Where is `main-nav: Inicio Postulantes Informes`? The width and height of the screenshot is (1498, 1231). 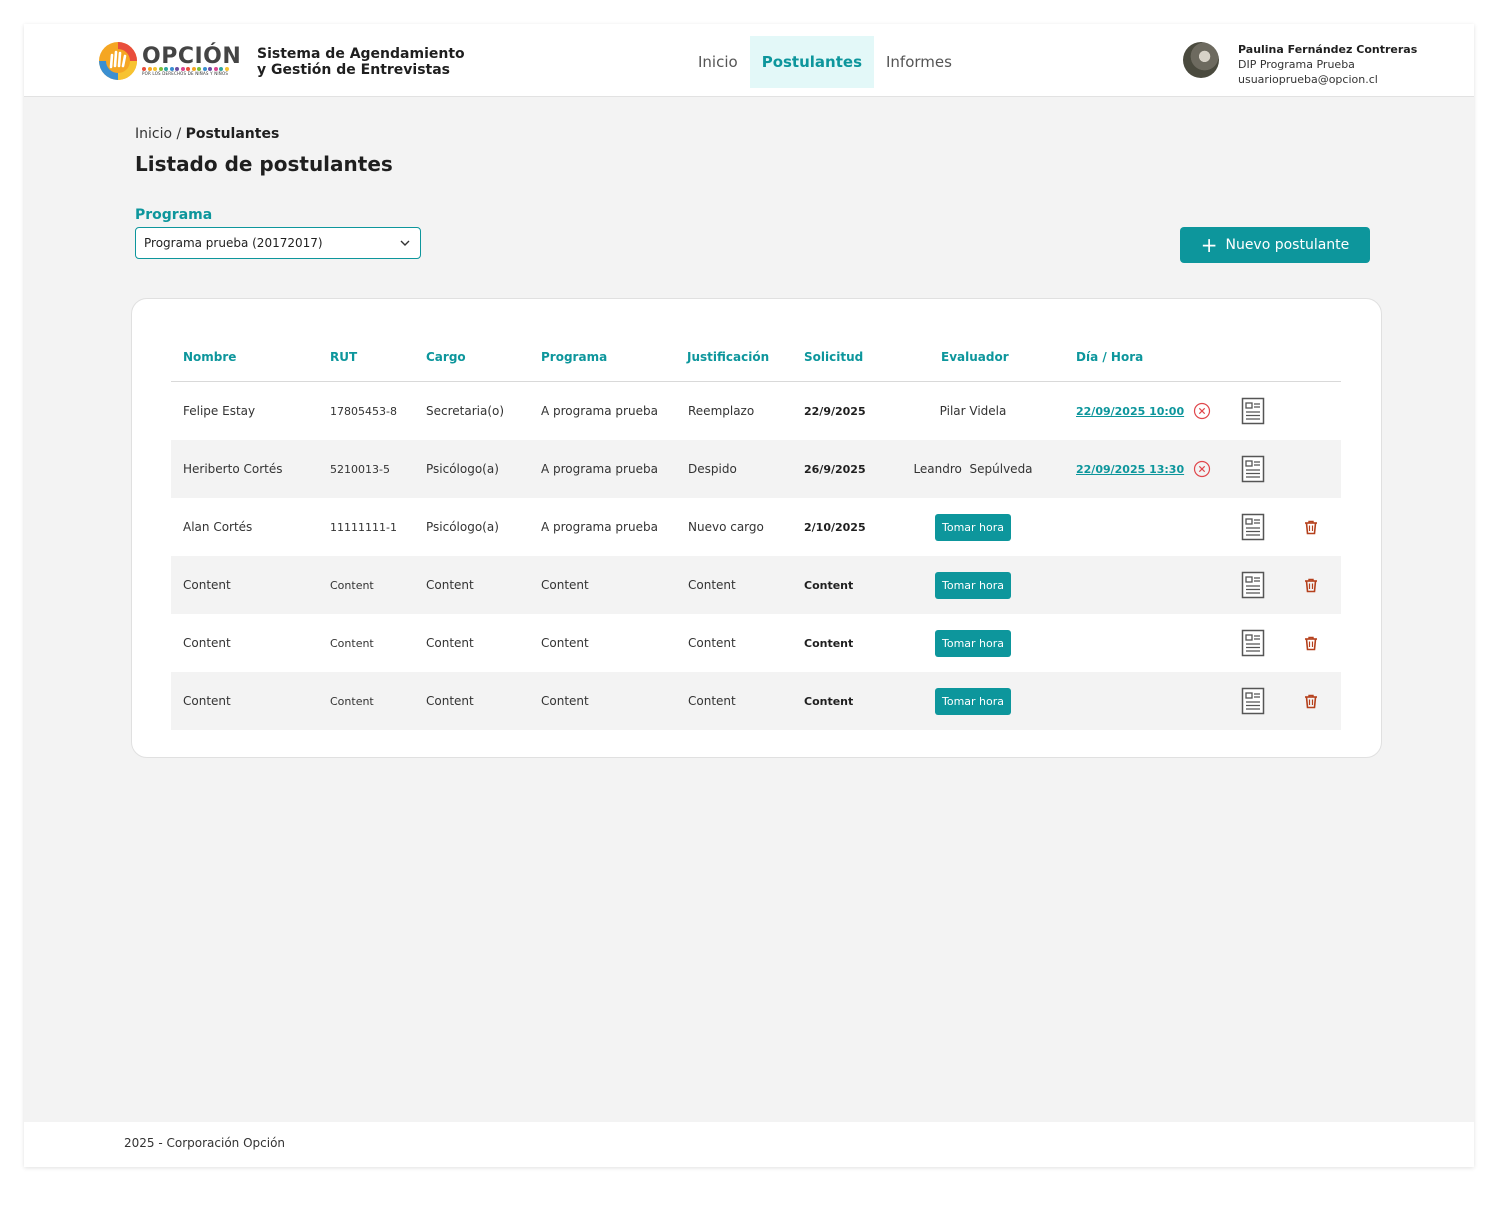
main-nav: Inicio Postulantes Informes is located at coordinates (825, 62).